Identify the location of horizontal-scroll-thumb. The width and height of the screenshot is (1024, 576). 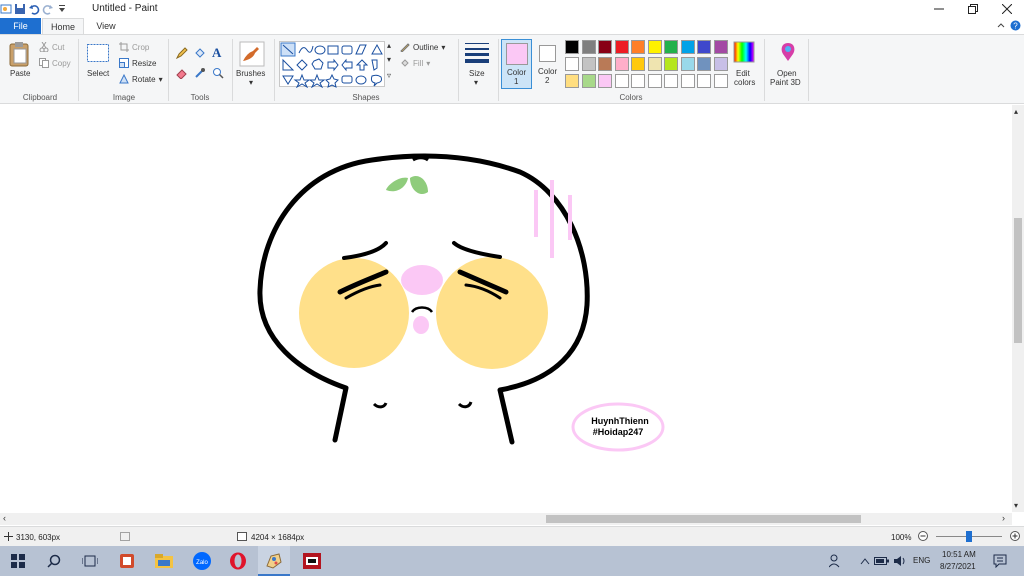
(703, 519).